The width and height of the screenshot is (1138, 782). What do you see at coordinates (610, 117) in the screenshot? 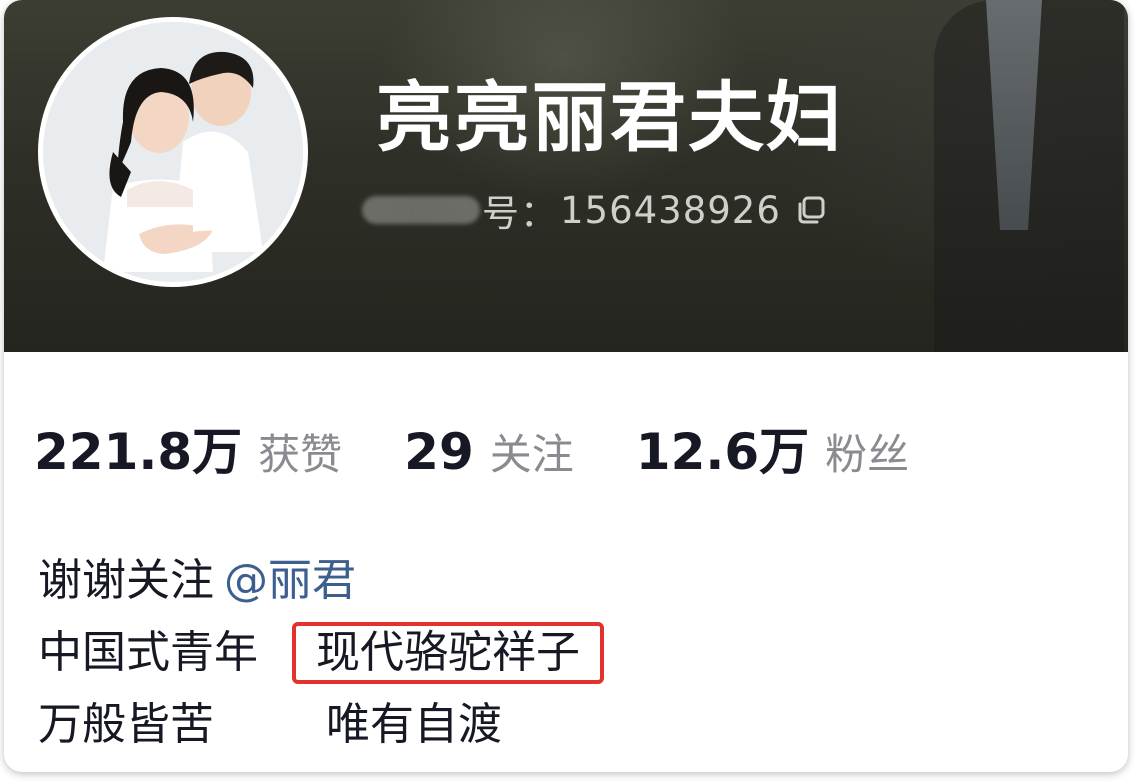
I see `profile-nickname: 亮亮丽君夫妇` at bounding box center [610, 117].